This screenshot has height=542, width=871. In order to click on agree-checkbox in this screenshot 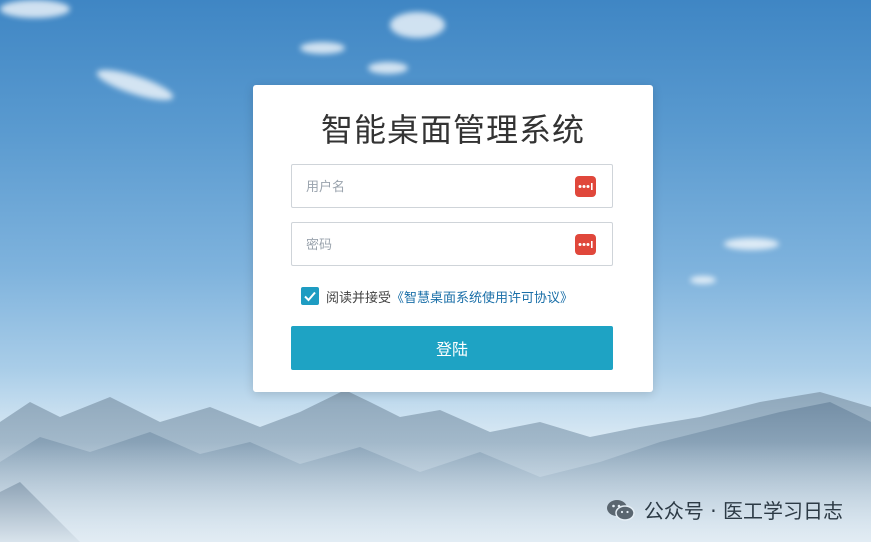, I will do `click(310, 296)`.